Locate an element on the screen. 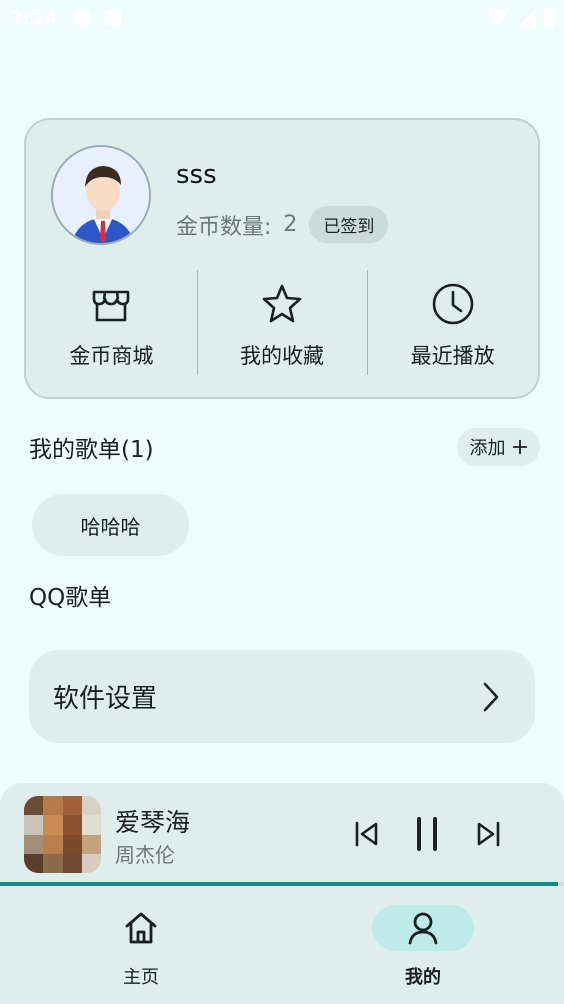 The height and width of the screenshot is (1004, 564). battery-icon is located at coordinates (549, 18).